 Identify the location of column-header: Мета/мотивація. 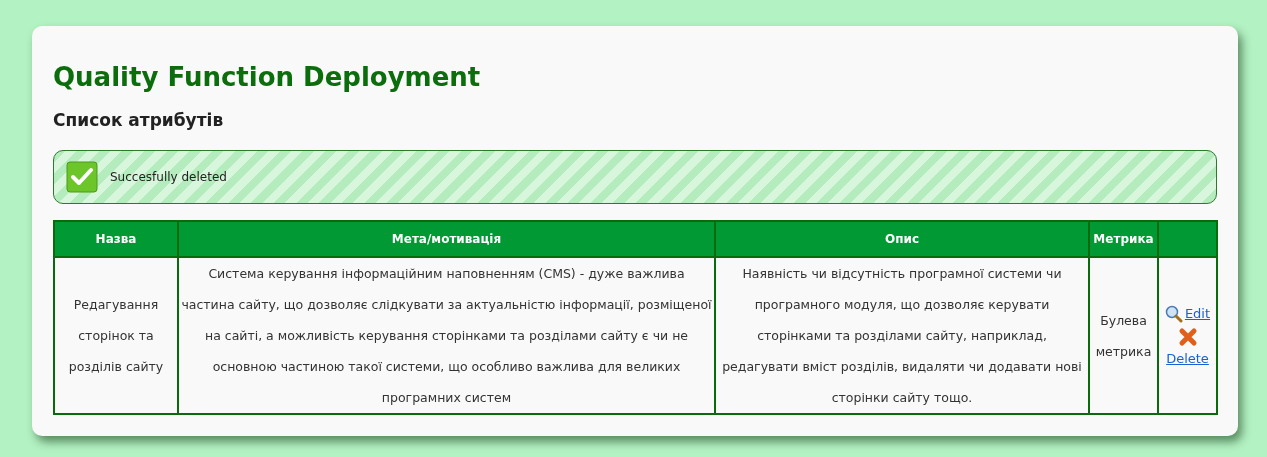
(446, 239).